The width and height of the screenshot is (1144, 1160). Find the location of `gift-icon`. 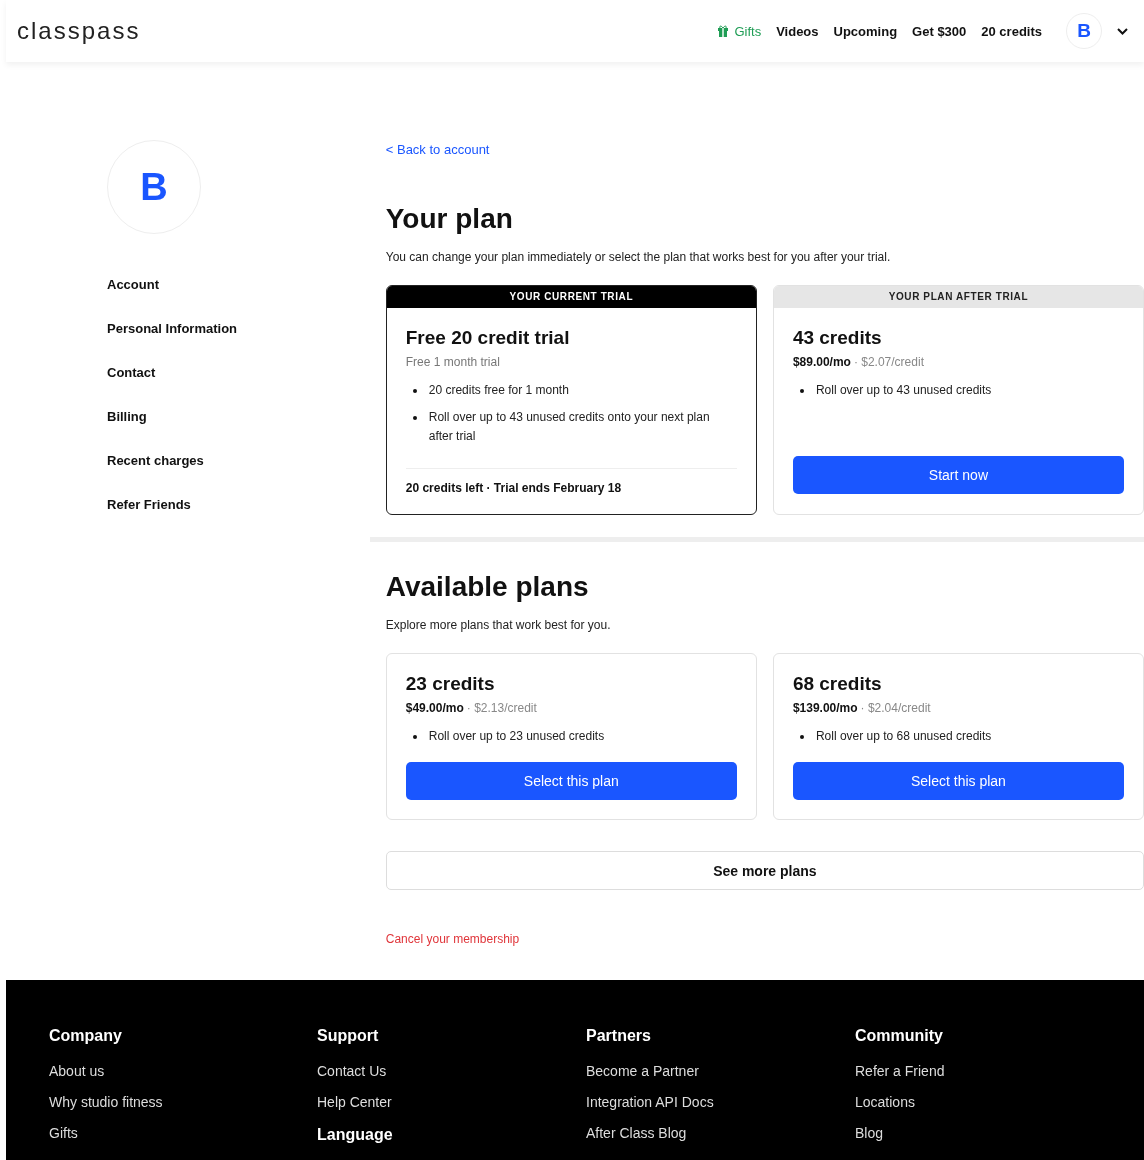

gift-icon is located at coordinates (723, 31).